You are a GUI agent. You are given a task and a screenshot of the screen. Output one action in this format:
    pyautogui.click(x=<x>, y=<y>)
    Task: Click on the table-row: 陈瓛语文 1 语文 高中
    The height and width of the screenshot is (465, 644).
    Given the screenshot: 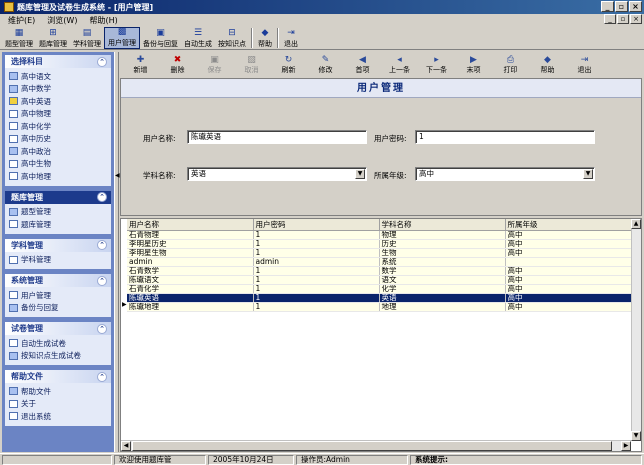 What is the action you would take?
    pyautogui.click(x=379, y=280)
    